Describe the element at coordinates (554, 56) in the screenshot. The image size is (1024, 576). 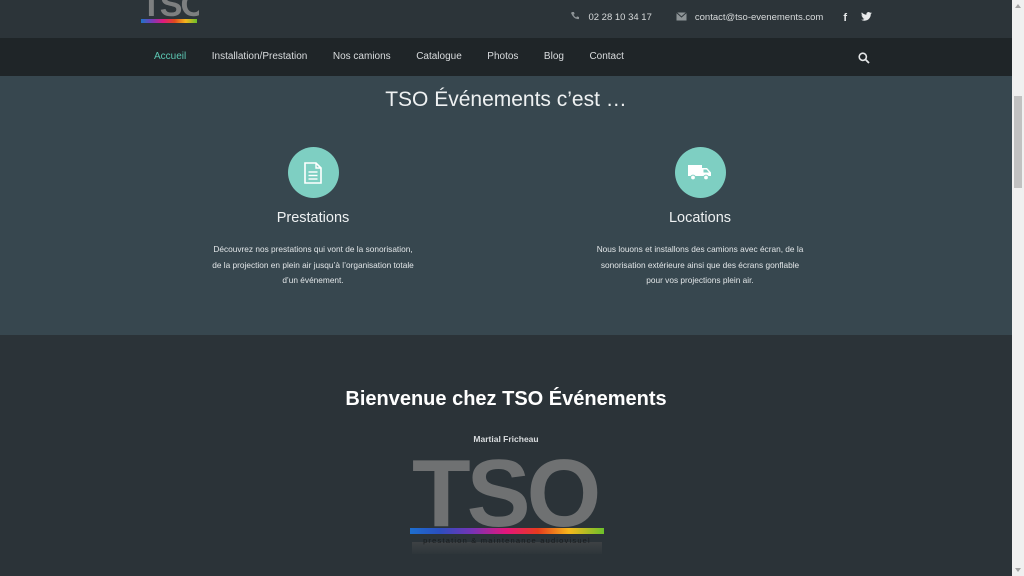
I see `nav-item-blog: Blog` at that location.